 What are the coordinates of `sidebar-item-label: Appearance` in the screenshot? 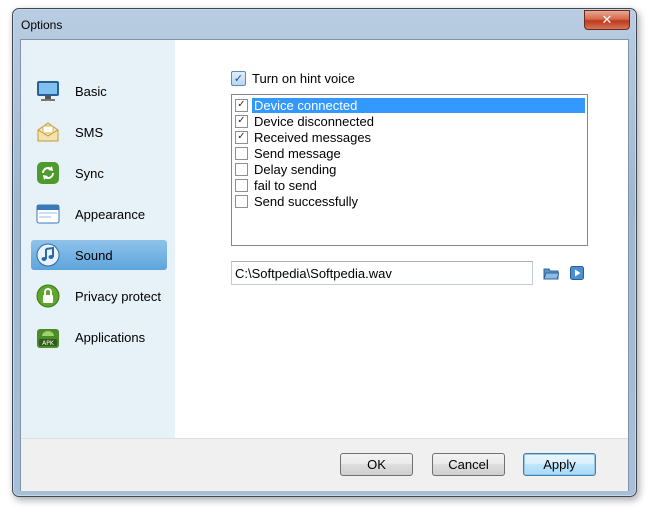 It's located at (110, 214).